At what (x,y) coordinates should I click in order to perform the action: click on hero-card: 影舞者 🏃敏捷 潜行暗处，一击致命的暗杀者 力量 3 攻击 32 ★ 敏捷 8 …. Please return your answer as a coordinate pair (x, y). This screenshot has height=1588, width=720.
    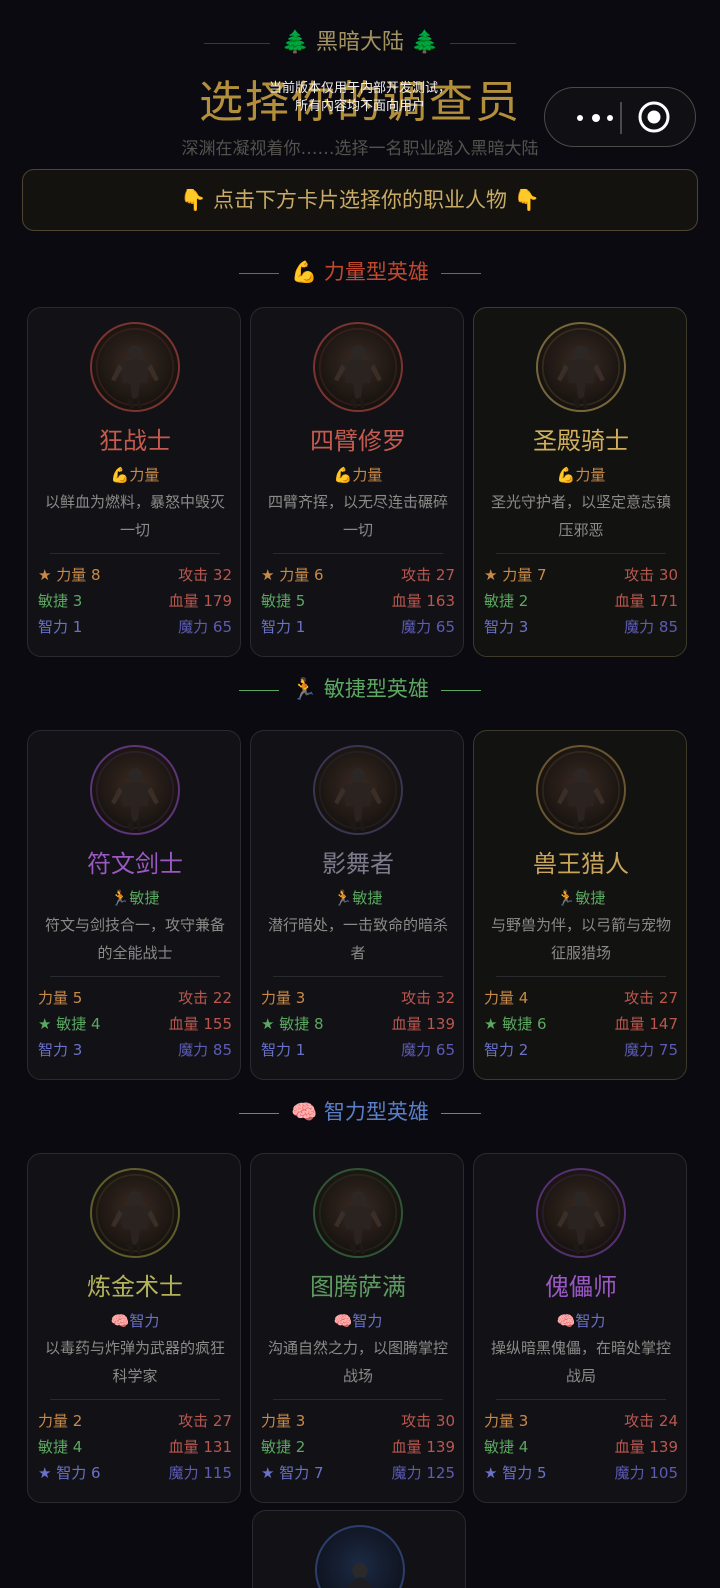
    Looking at the image, I should click on (357, 905).